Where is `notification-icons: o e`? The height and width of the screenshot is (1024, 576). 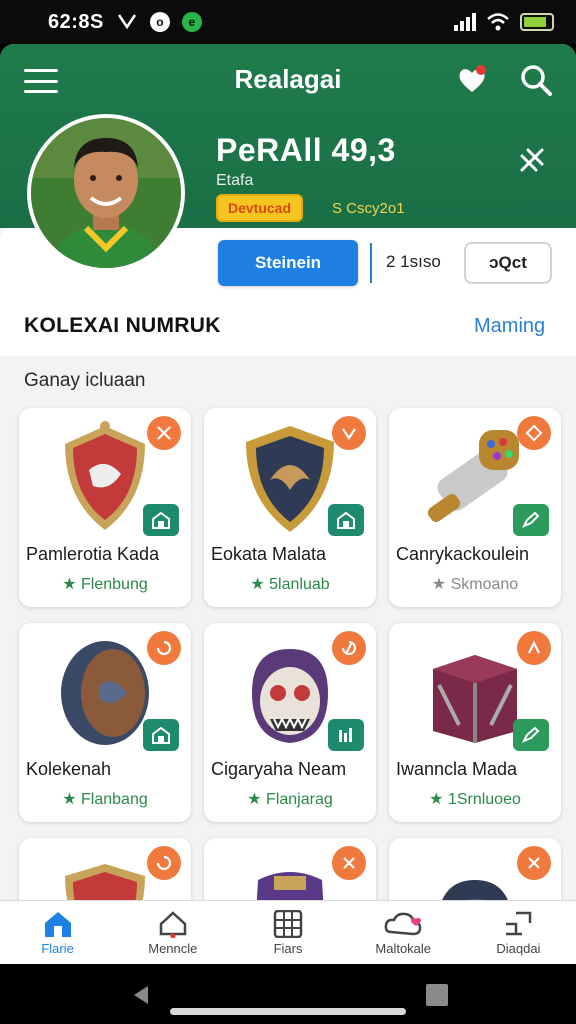
notification-icons: o e is located at coordinates (159, 22).